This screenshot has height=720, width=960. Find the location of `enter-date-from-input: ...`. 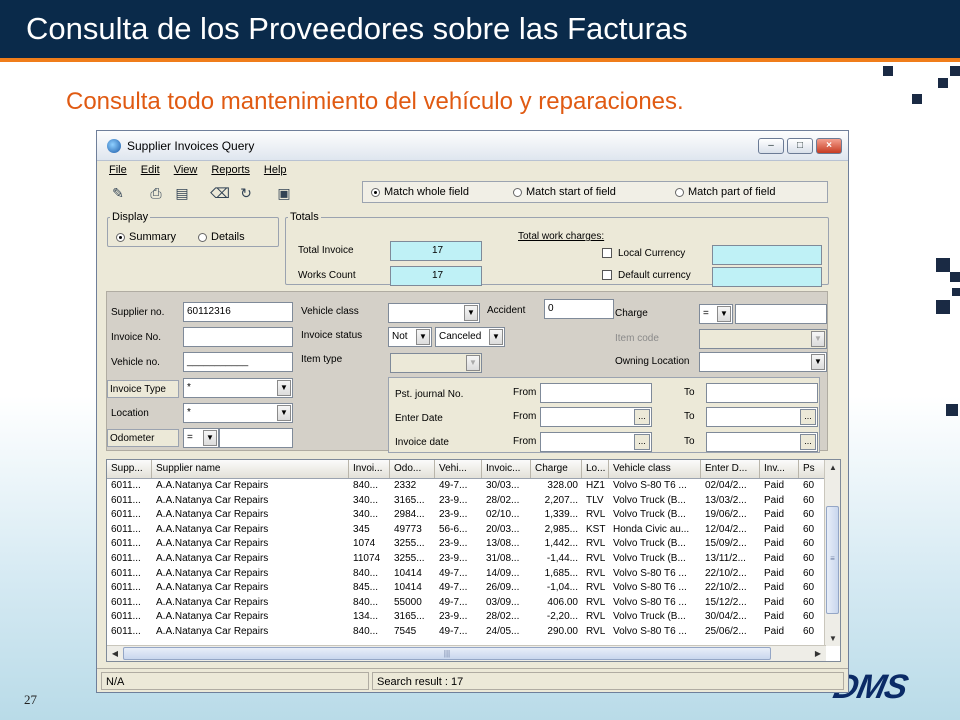

enter-date-from-input: ... is located at coordinates (596, 417).